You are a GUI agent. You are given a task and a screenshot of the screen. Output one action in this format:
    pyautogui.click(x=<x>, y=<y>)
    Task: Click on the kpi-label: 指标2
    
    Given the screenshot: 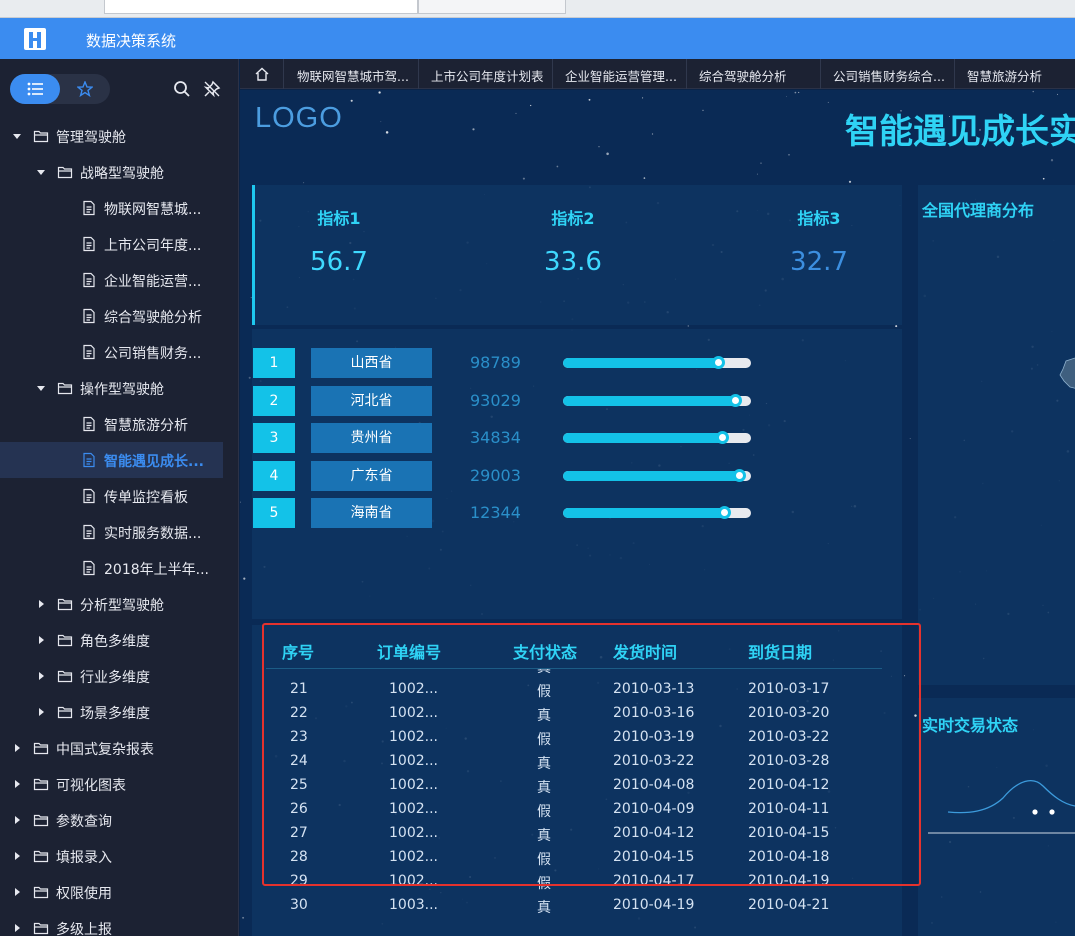 What is the action you would take?
    pyautogui.click(x=573, y=218)
    